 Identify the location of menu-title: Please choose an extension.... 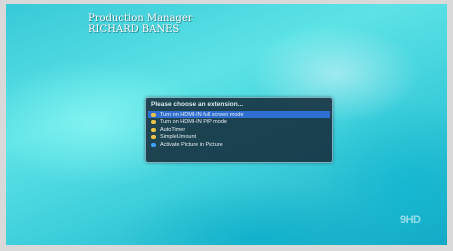
(197, 104).